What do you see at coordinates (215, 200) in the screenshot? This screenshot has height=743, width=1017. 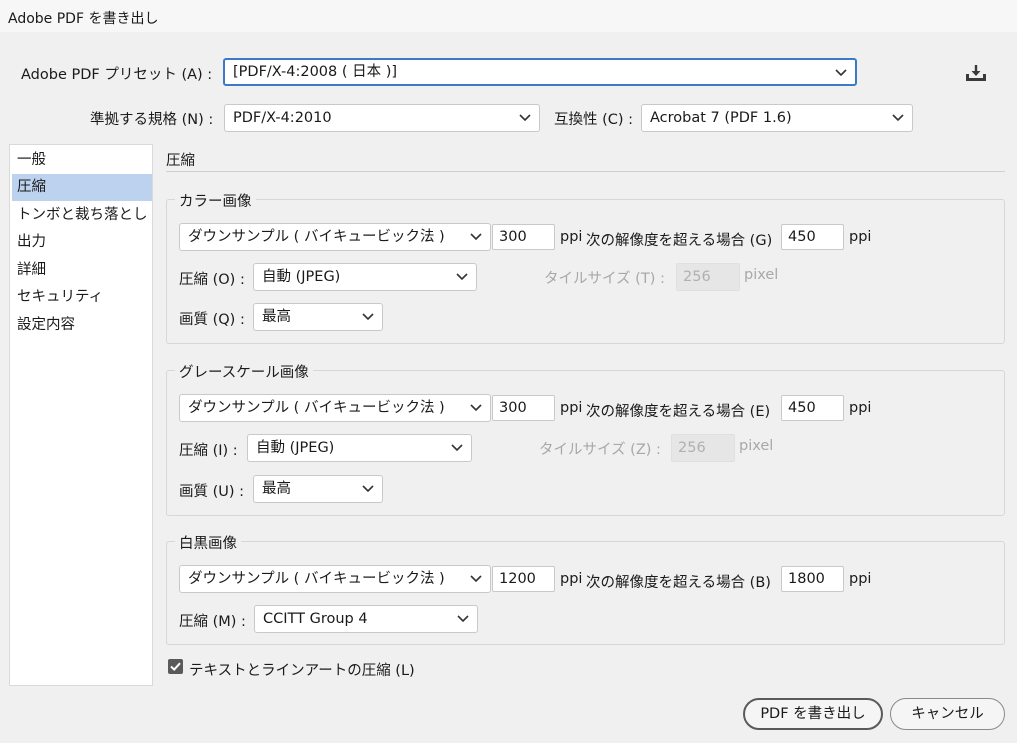 I see `color-images-title: カラー画像` at bounding box center [215, 200].